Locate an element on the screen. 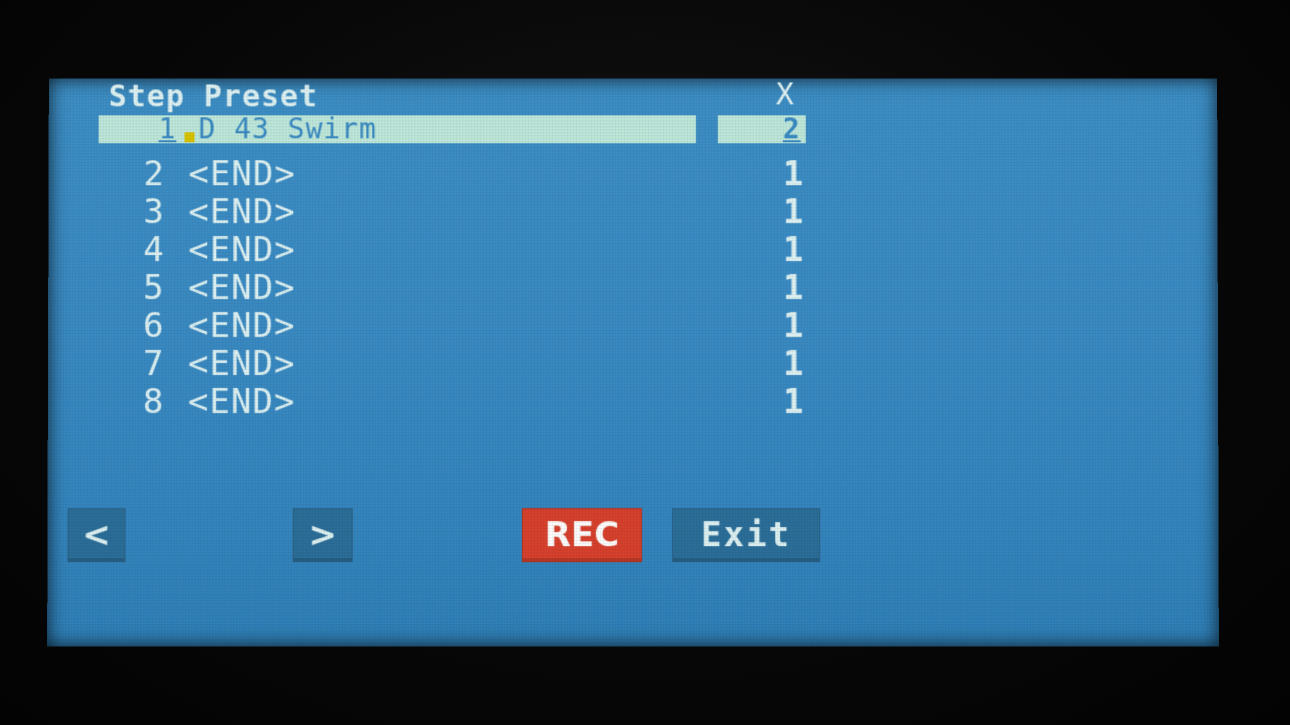 Image resolution: width=1290 pixels, height=725 pixels. step-number: 7 is located at coordinates (153, 364).